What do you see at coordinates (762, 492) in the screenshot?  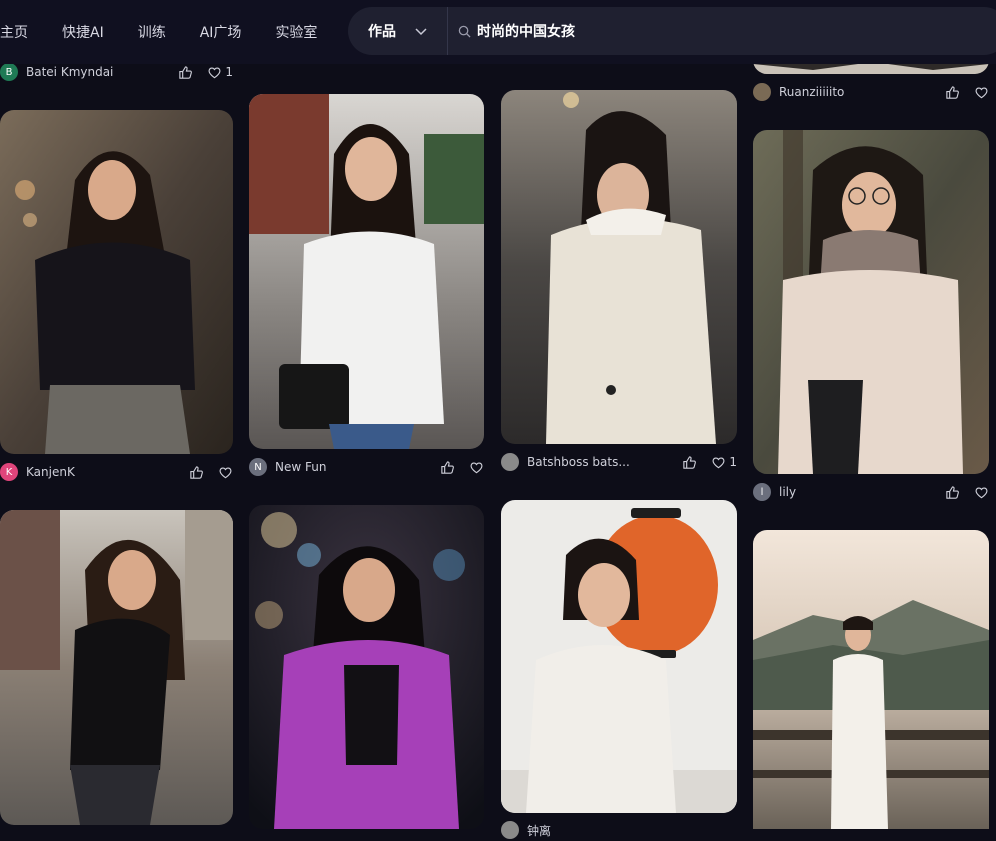 I see `avatar: l` at bounding box center [762, 492].